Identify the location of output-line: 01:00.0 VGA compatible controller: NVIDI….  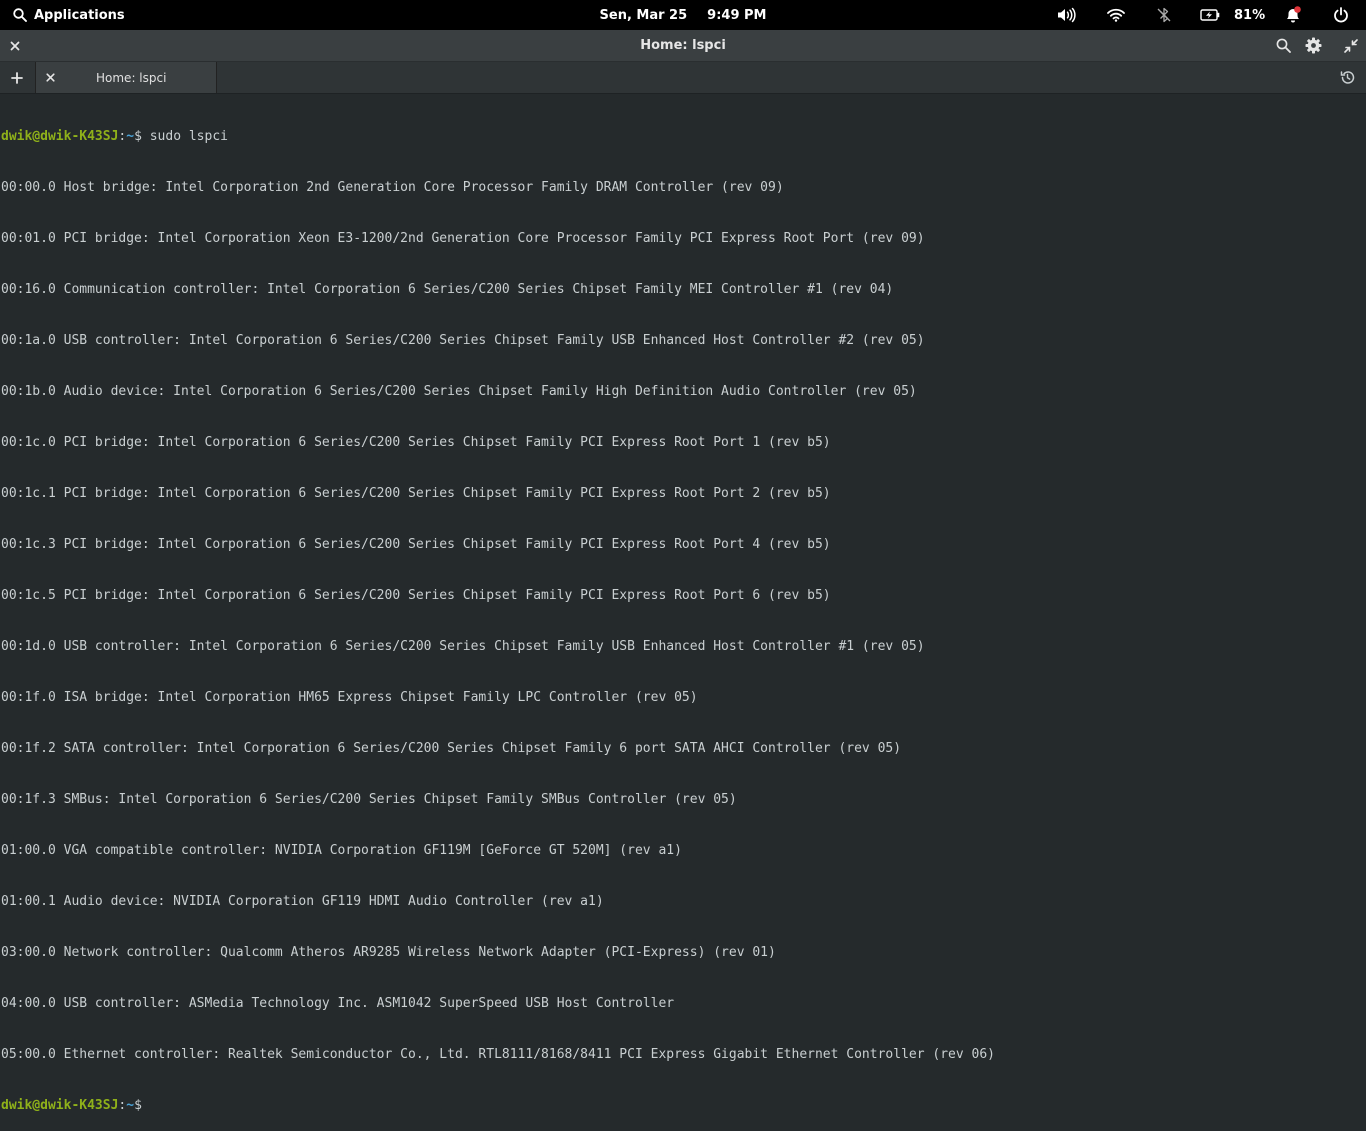
(341, 850).